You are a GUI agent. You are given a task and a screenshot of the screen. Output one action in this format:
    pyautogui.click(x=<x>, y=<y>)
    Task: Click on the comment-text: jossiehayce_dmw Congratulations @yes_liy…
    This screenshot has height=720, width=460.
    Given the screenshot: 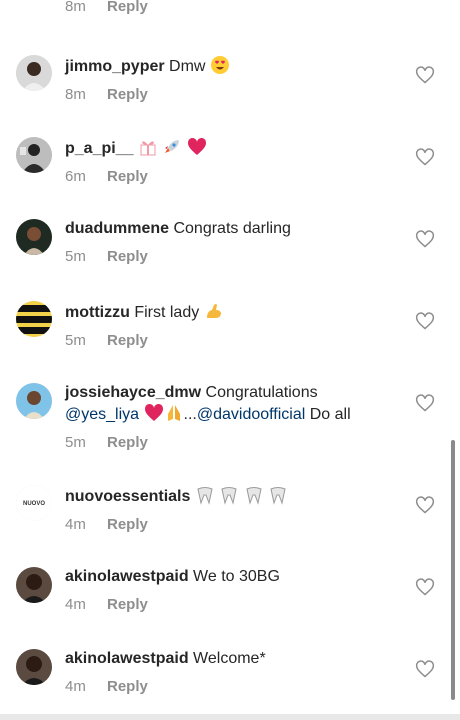 What is the action you would take?
    pyautogui.click(x=230, y=404)
    